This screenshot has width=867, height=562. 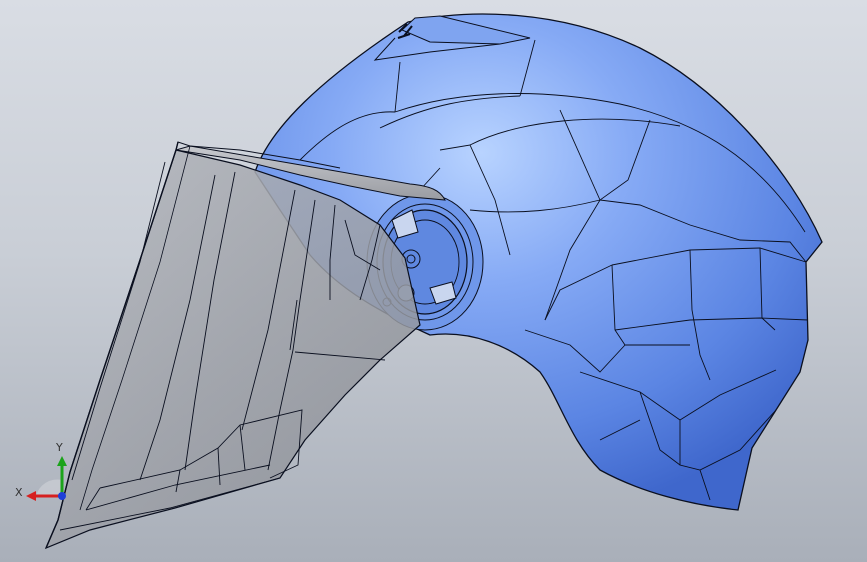 I want to click on x-axis-arrowhead, so click(x=31, y=496).